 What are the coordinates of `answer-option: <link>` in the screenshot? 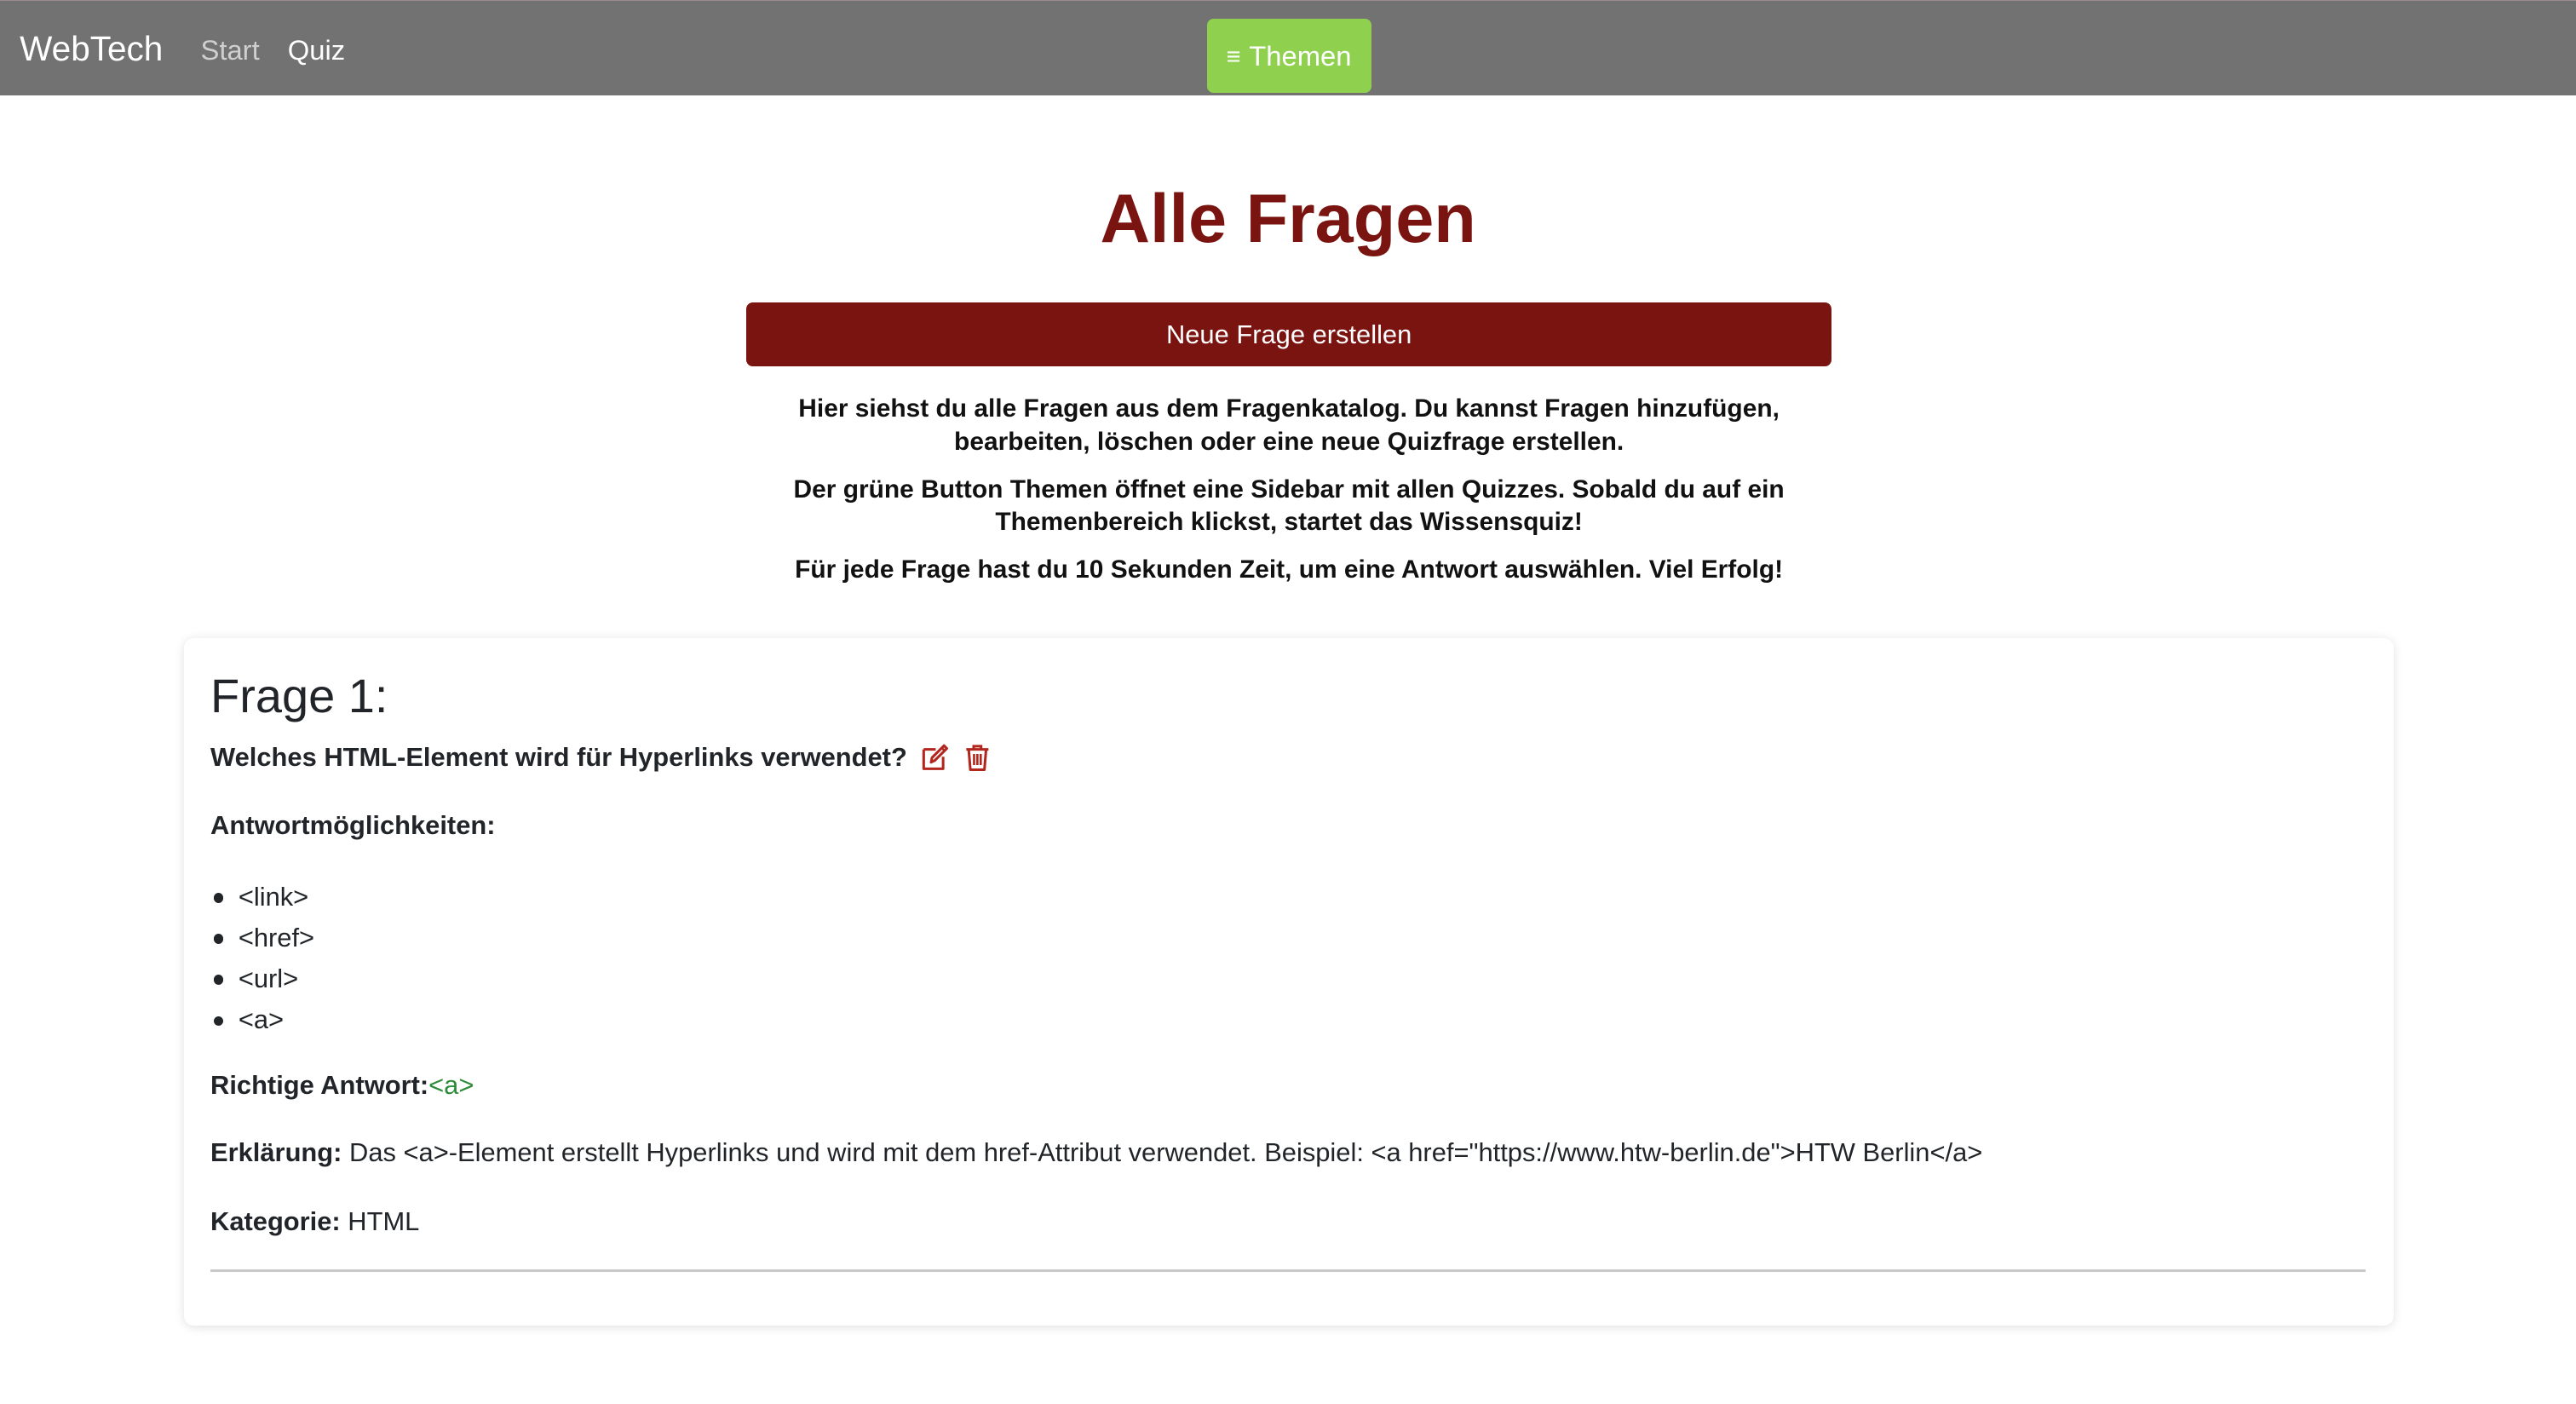 It's located at (262, 897).